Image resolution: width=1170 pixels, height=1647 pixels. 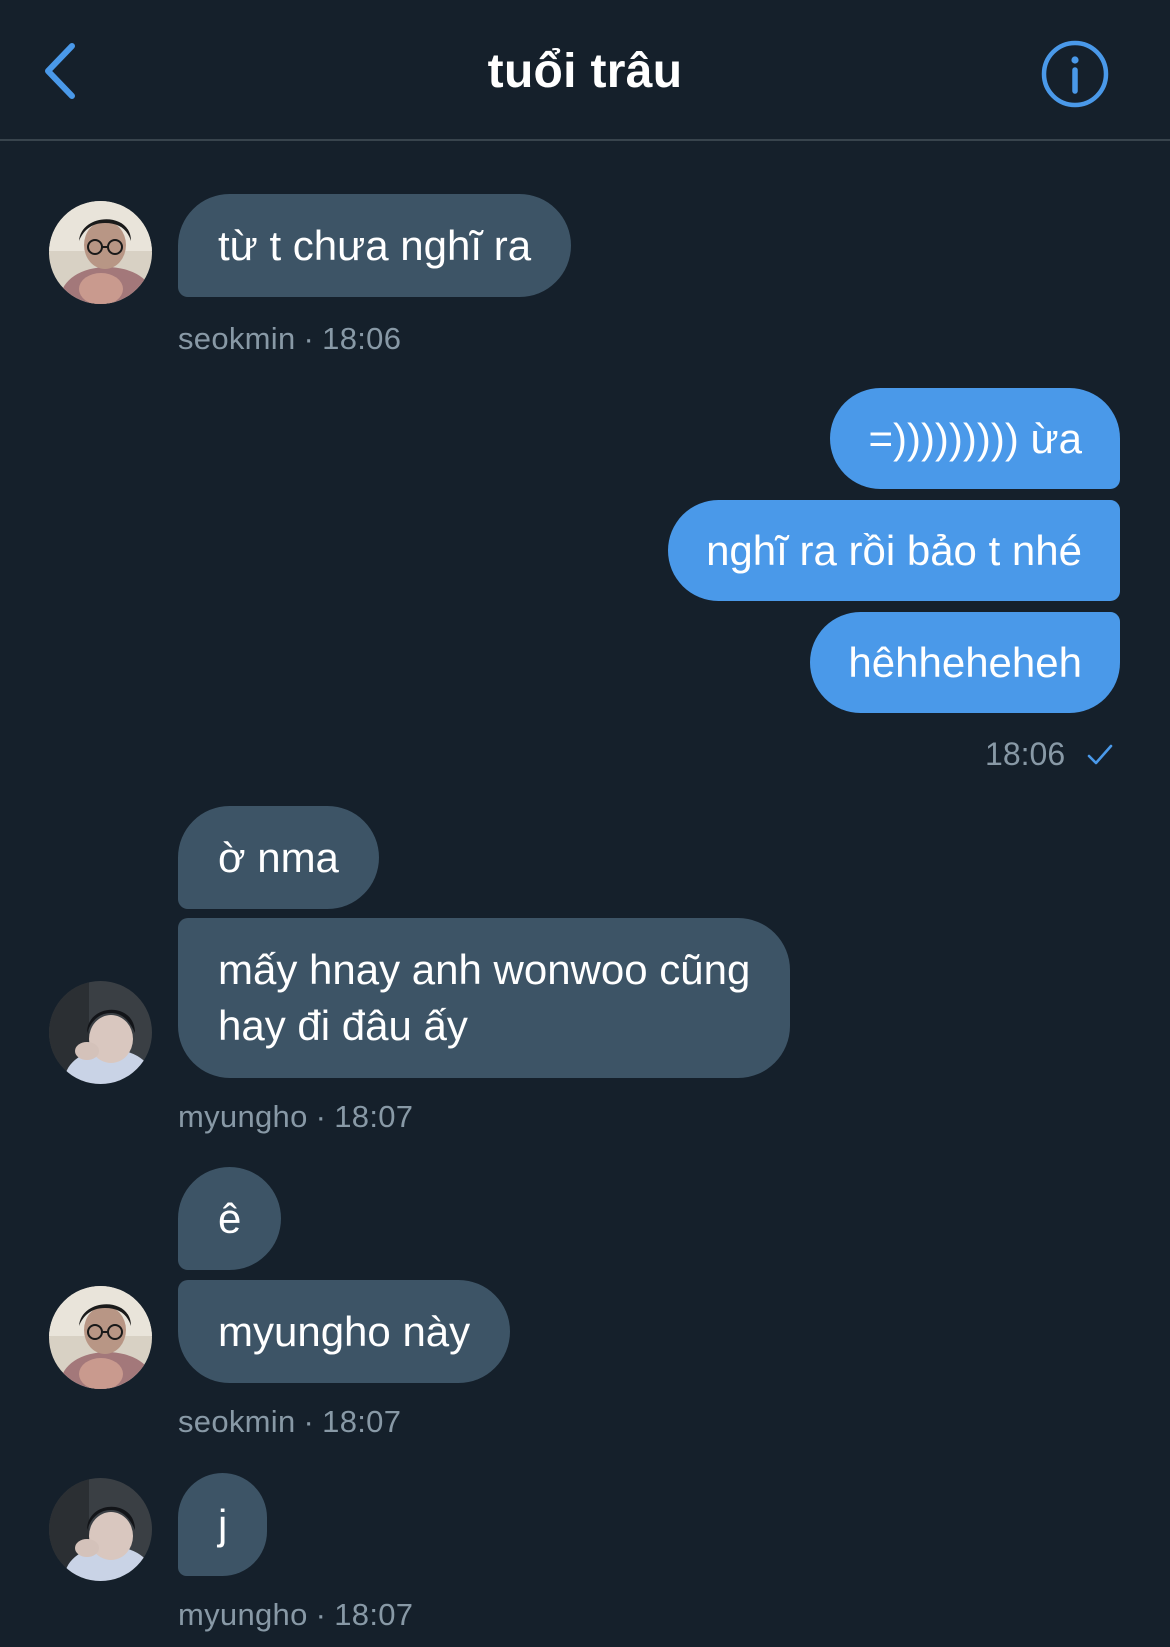 I want to click on message-bubble: j, so click(x=223, y=1524).